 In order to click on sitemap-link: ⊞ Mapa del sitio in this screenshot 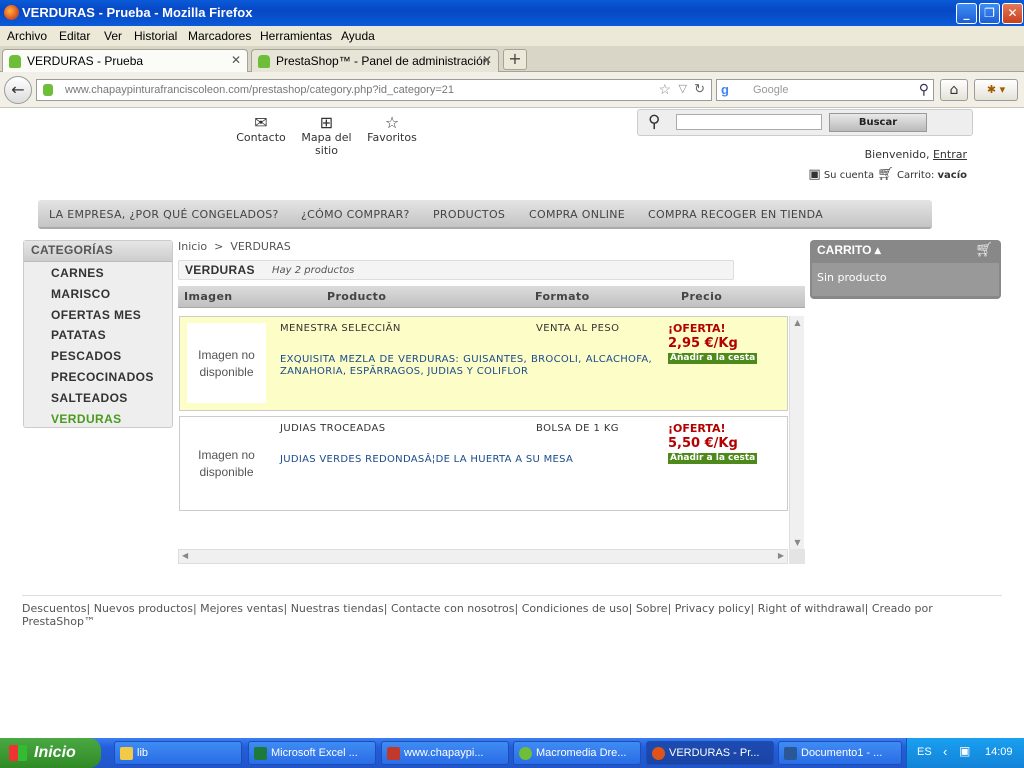, I will do `click(326, 135)`.